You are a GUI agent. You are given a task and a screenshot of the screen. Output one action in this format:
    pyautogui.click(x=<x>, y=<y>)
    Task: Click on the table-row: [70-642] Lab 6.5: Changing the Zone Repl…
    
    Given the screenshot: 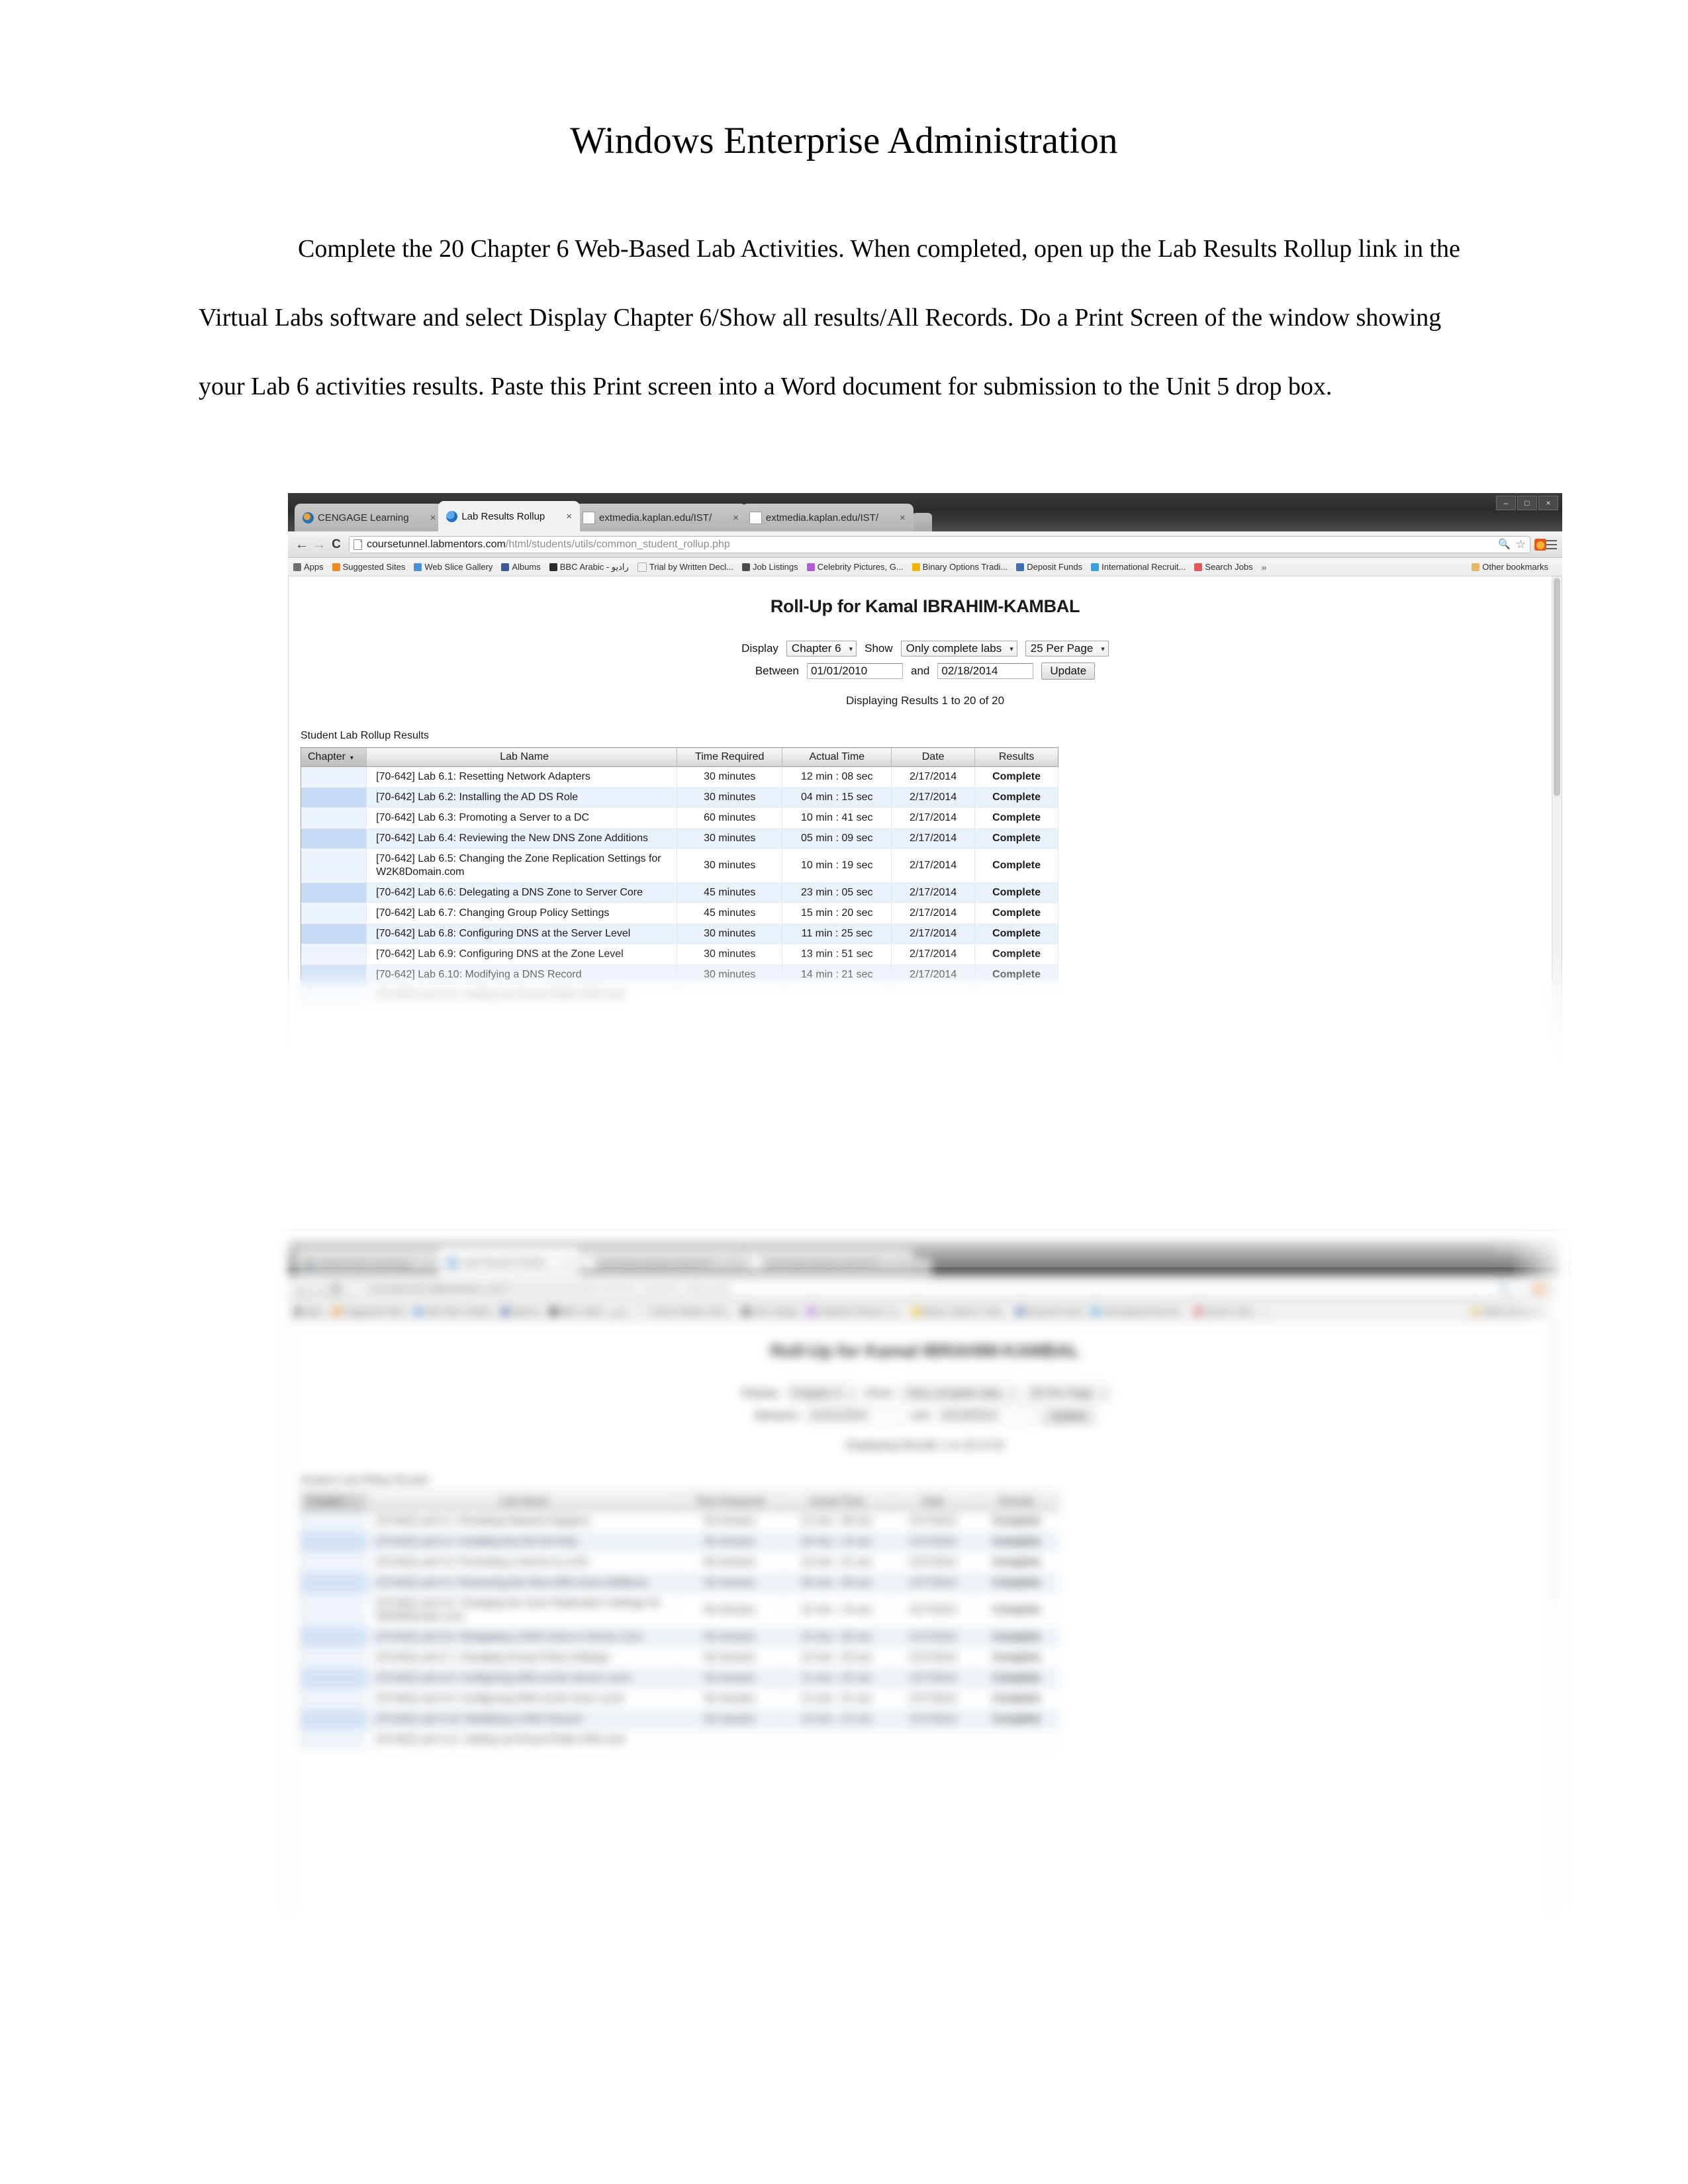 What is the action you would take?
    pyautogui.click(x=679, y=1610)
    